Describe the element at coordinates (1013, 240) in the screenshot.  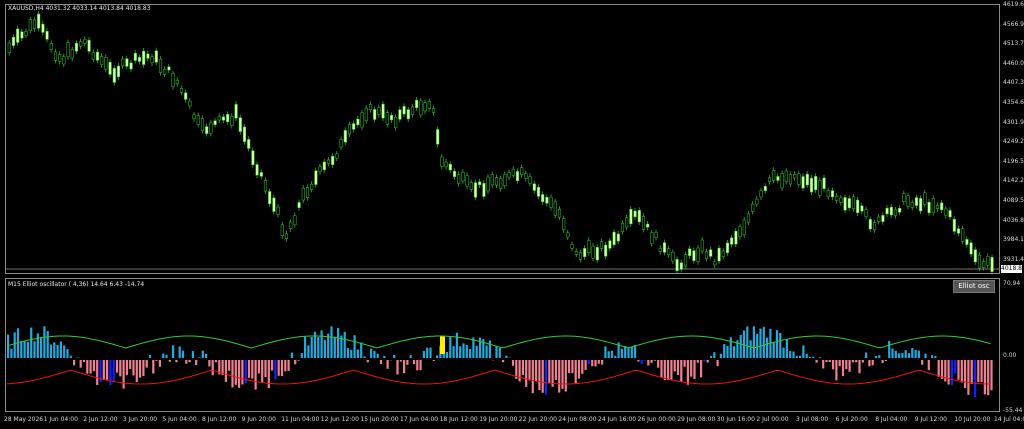
I see `price-axis-label: 3984.15` at that location.